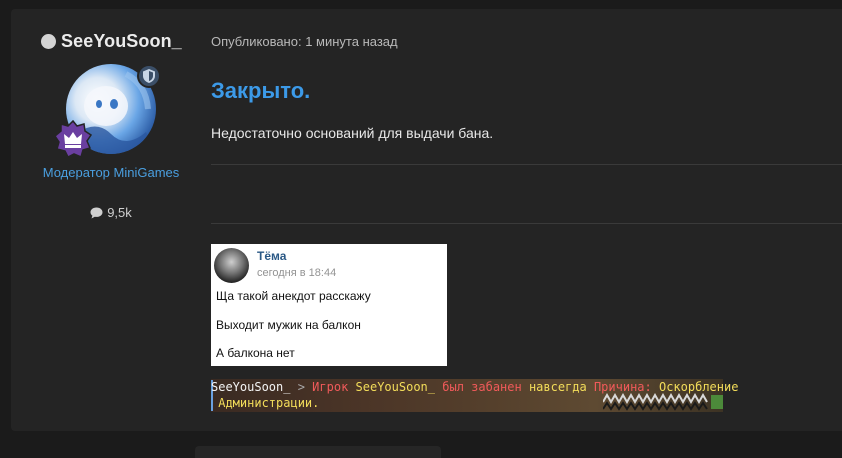  I want to click on post-published-time: Опубликовано: 1 минута назад, so click(304, 41).